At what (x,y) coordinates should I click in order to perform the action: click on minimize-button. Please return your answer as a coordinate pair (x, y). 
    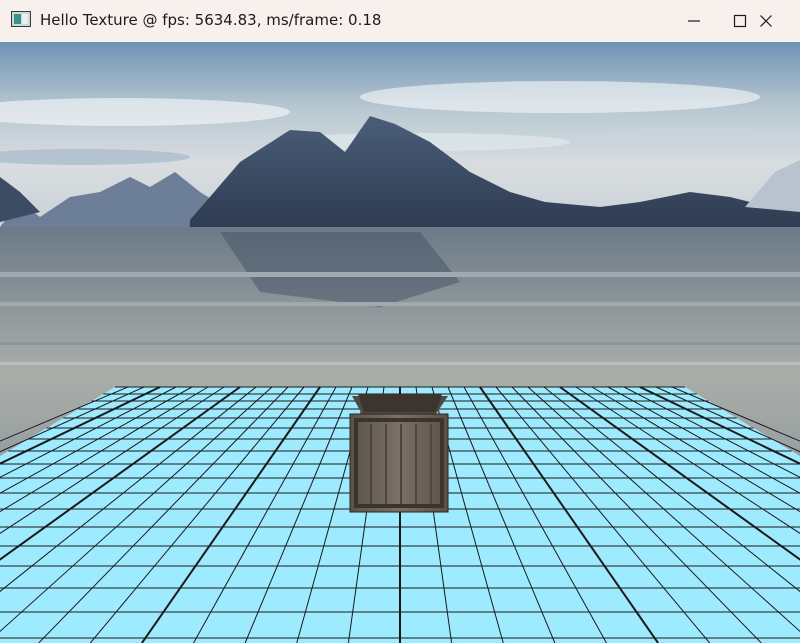
    Looking at the image, I should click on (694, 21).